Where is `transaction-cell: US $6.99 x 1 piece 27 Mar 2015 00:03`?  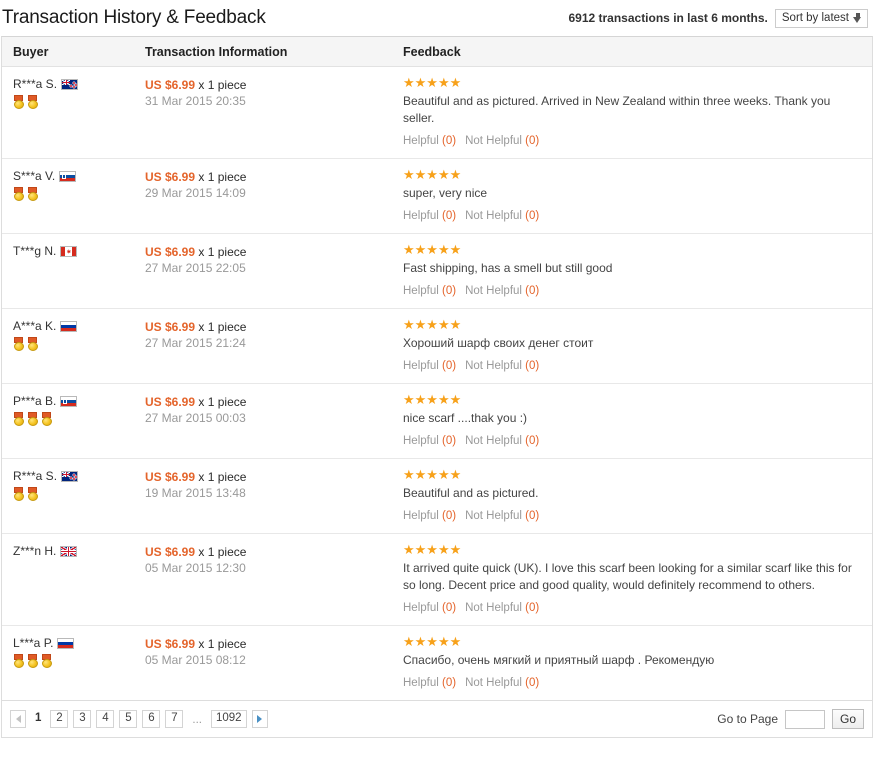 transaction-cell: US $6.99 x 1 piece 27 Mar 2015 00:03 is located at coordinates (271, 410).